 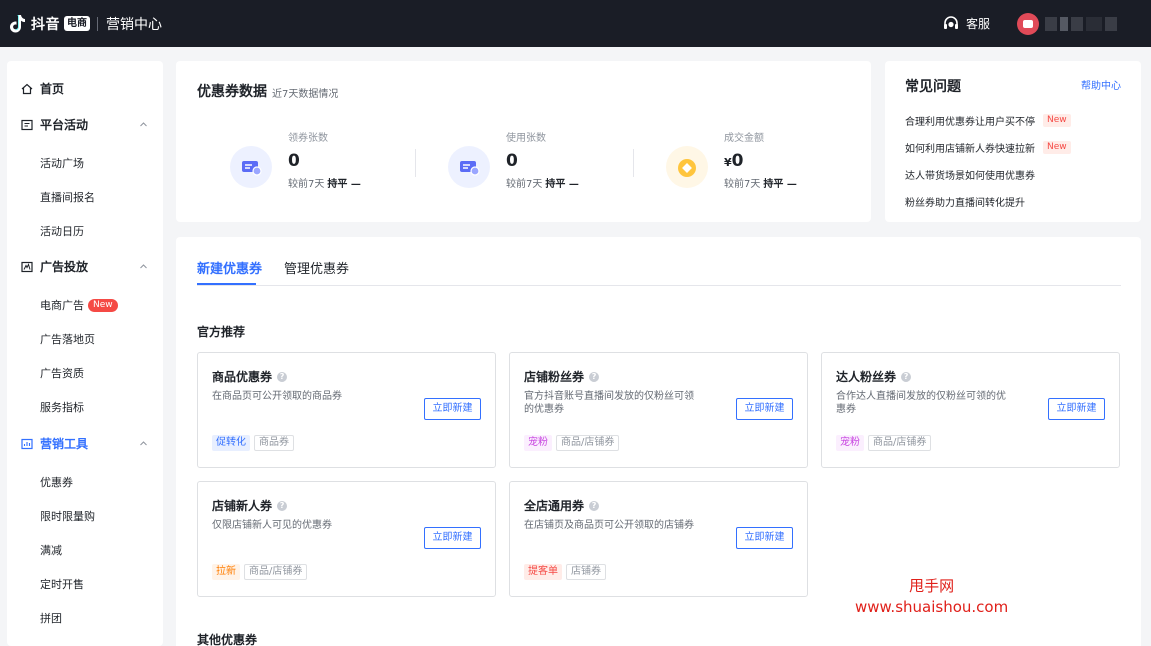 What do you see at coordinates (27, 124) in the screenshot?
I see `activity-icon` at bounding box center [27, 124].